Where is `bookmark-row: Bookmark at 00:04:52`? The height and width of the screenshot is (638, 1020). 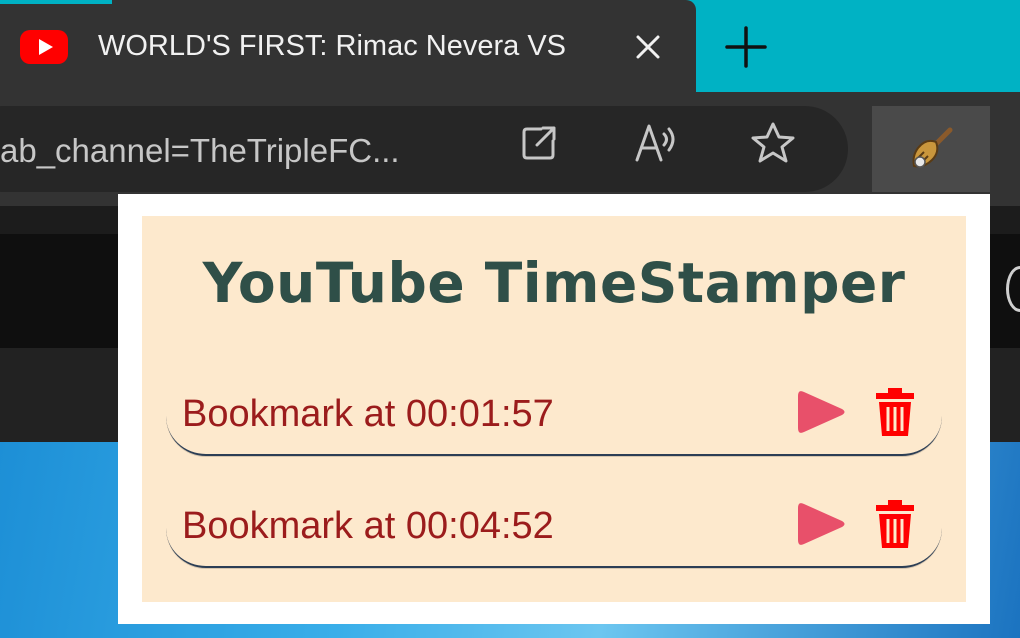
bookmark-row: Bookmark at 00:04:52 is located at coordinates (554, 528).